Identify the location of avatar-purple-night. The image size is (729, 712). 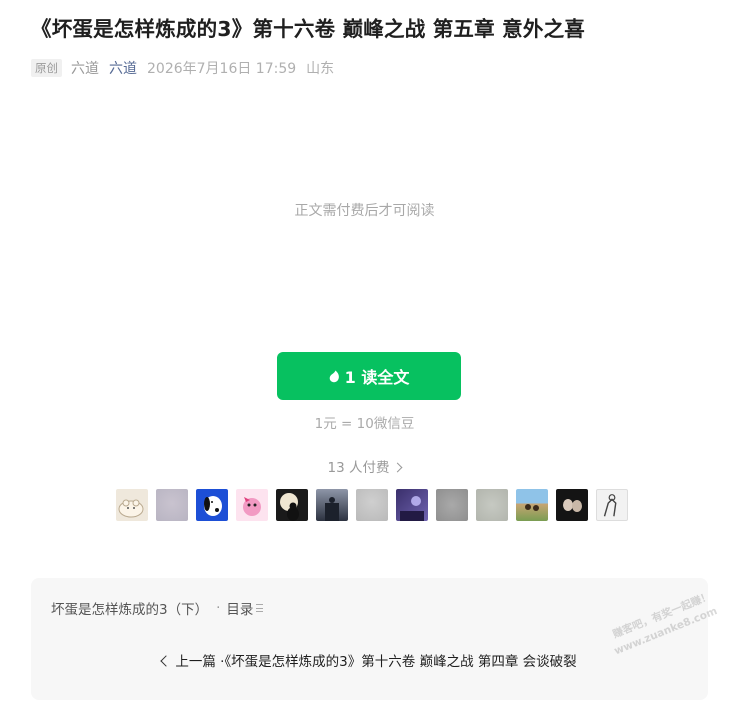
(412, 505).